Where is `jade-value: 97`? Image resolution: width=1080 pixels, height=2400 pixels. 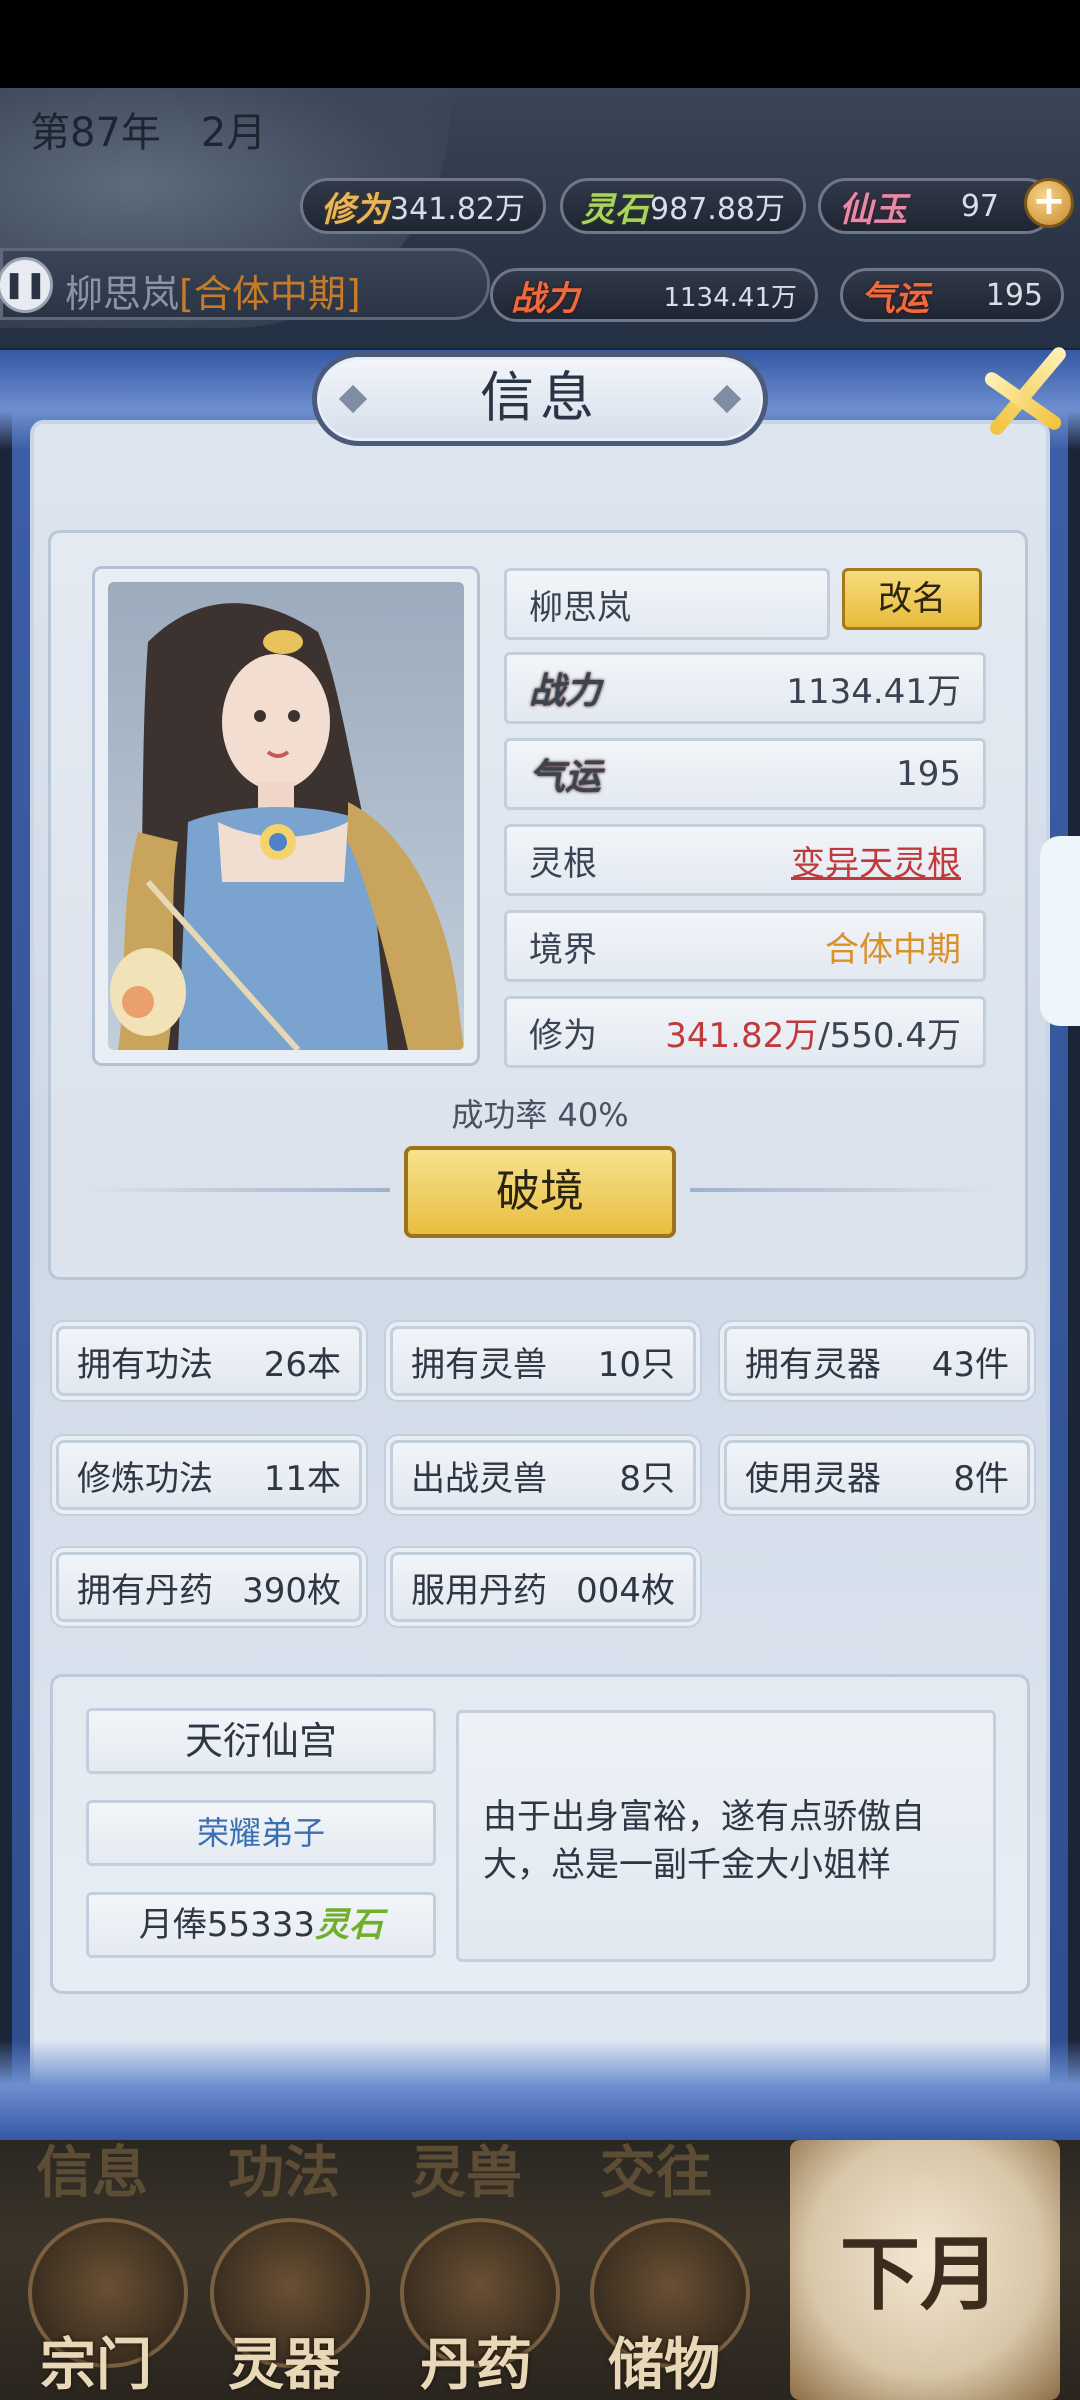
jade-value: 97 is located at coordinates (979, 206).